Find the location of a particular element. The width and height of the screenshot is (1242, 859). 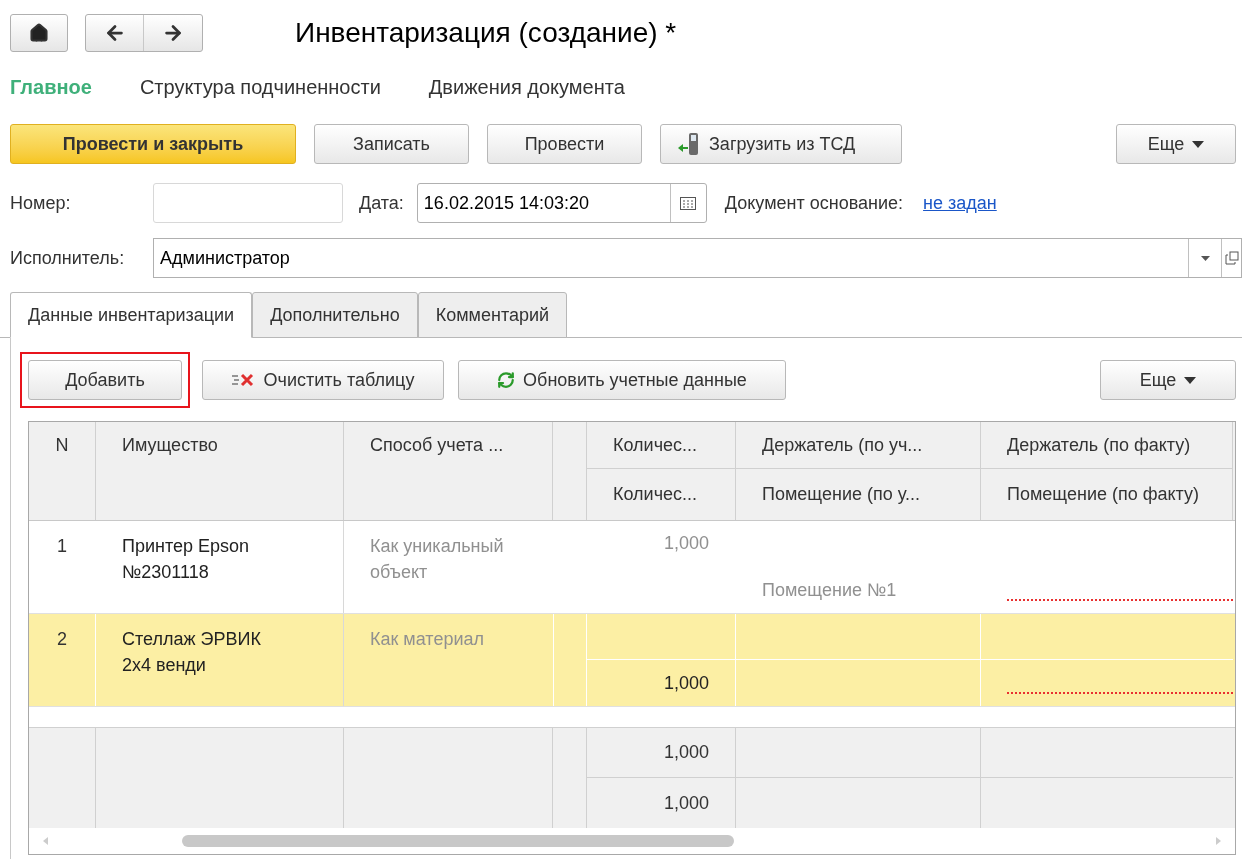

load-button: Загрузить из ТСД is located at coordinates (781, 144).